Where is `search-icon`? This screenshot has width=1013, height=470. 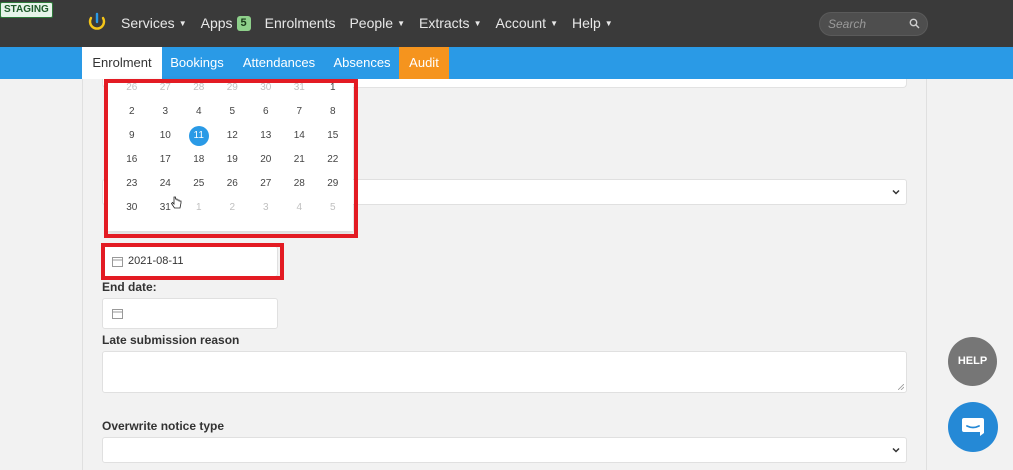
search-icon is located at coordinates (914, 23).